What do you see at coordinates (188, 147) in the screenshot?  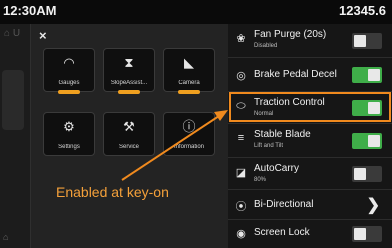 I see `tile-label: Information` at bounding box center [188, 147].